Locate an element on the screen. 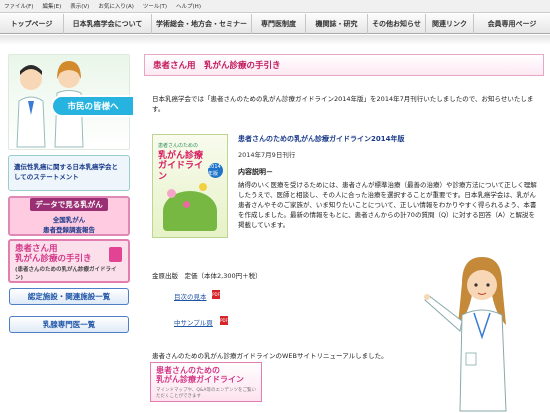 Image resolution: width=550 pixels, height=413 pixels. menu-tools: ツール(T) is located at coordinates (155, 6).